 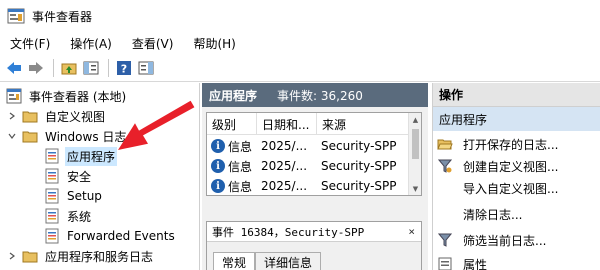 I want to click on tree-item-windows-logs: Windows 日志, so click(x=67, y=136).